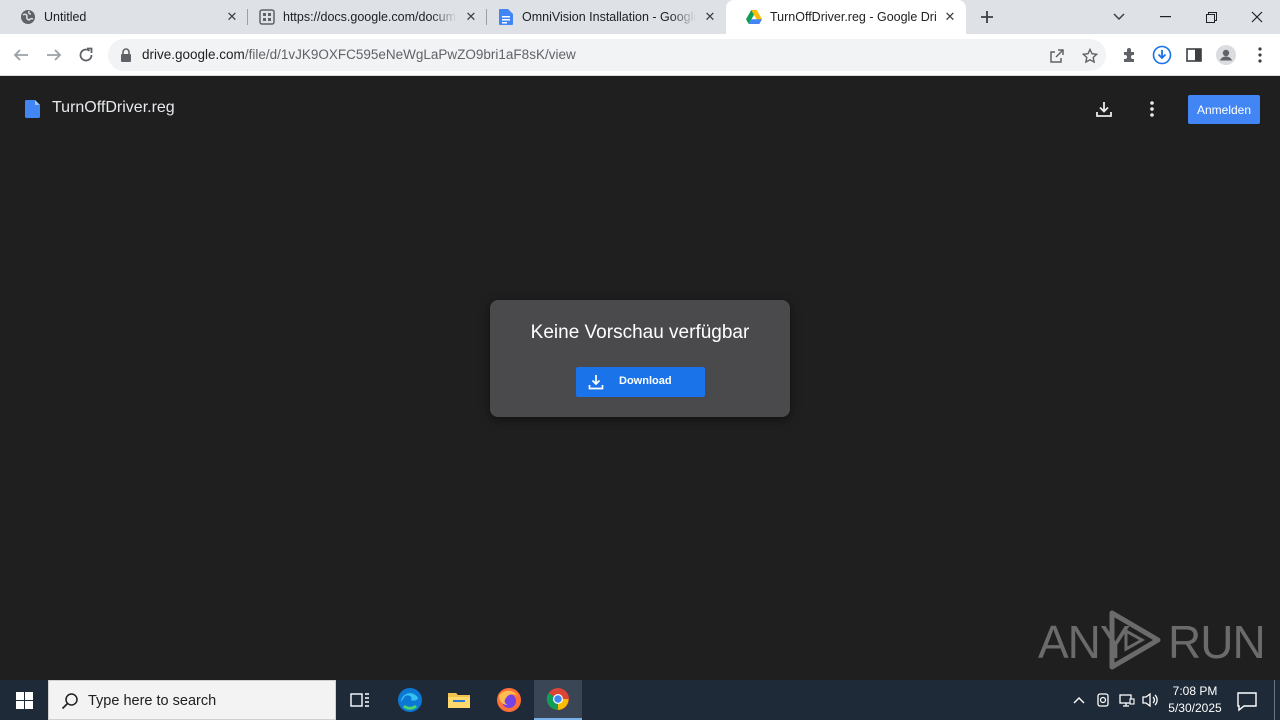  Describe the element at coordinates (1194, 55) in the screenshot. I see `side-panel-icon` at that location.